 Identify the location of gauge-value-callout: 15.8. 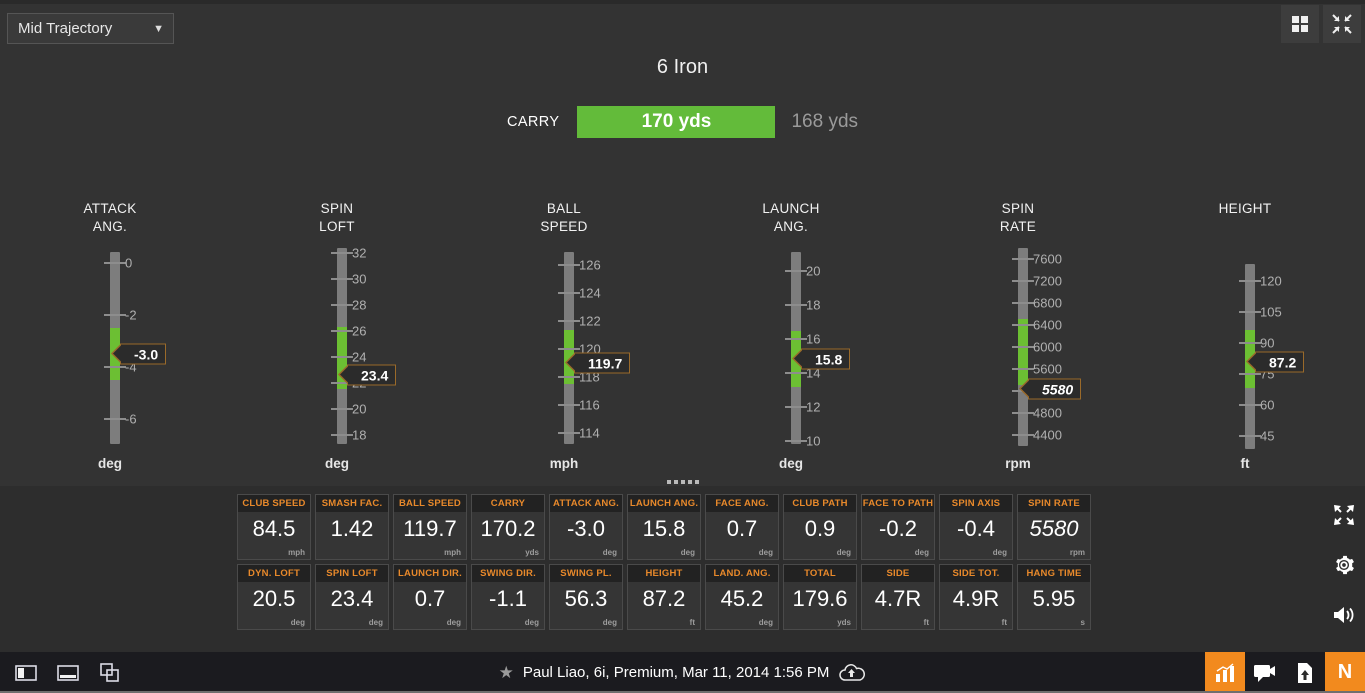
(821, 359).